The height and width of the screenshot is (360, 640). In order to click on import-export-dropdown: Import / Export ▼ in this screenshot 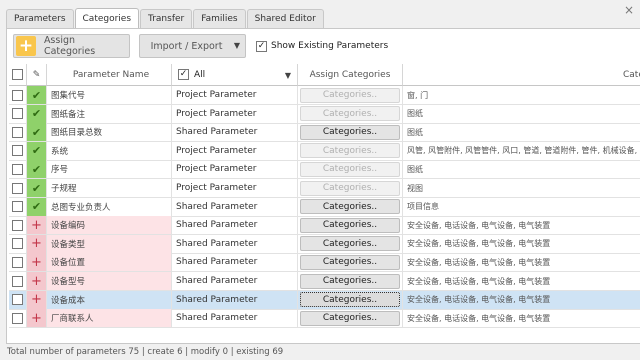, I will do `click(192, 46)`.